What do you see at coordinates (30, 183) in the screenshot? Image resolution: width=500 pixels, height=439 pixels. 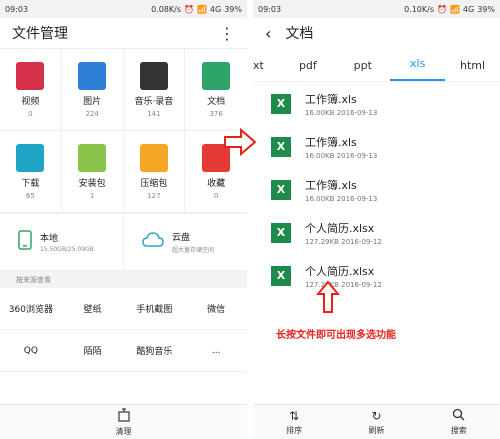 I see `category-label: 下载` at bounding box center [30, 183].